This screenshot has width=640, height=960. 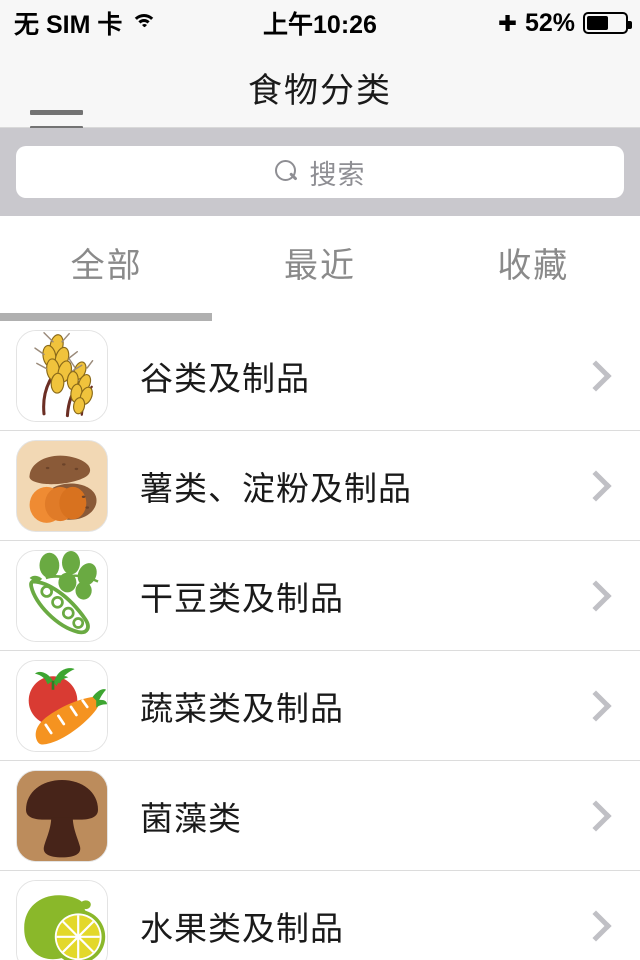 I want to click on tab-recent: 最近, so click(x=319, y=268).